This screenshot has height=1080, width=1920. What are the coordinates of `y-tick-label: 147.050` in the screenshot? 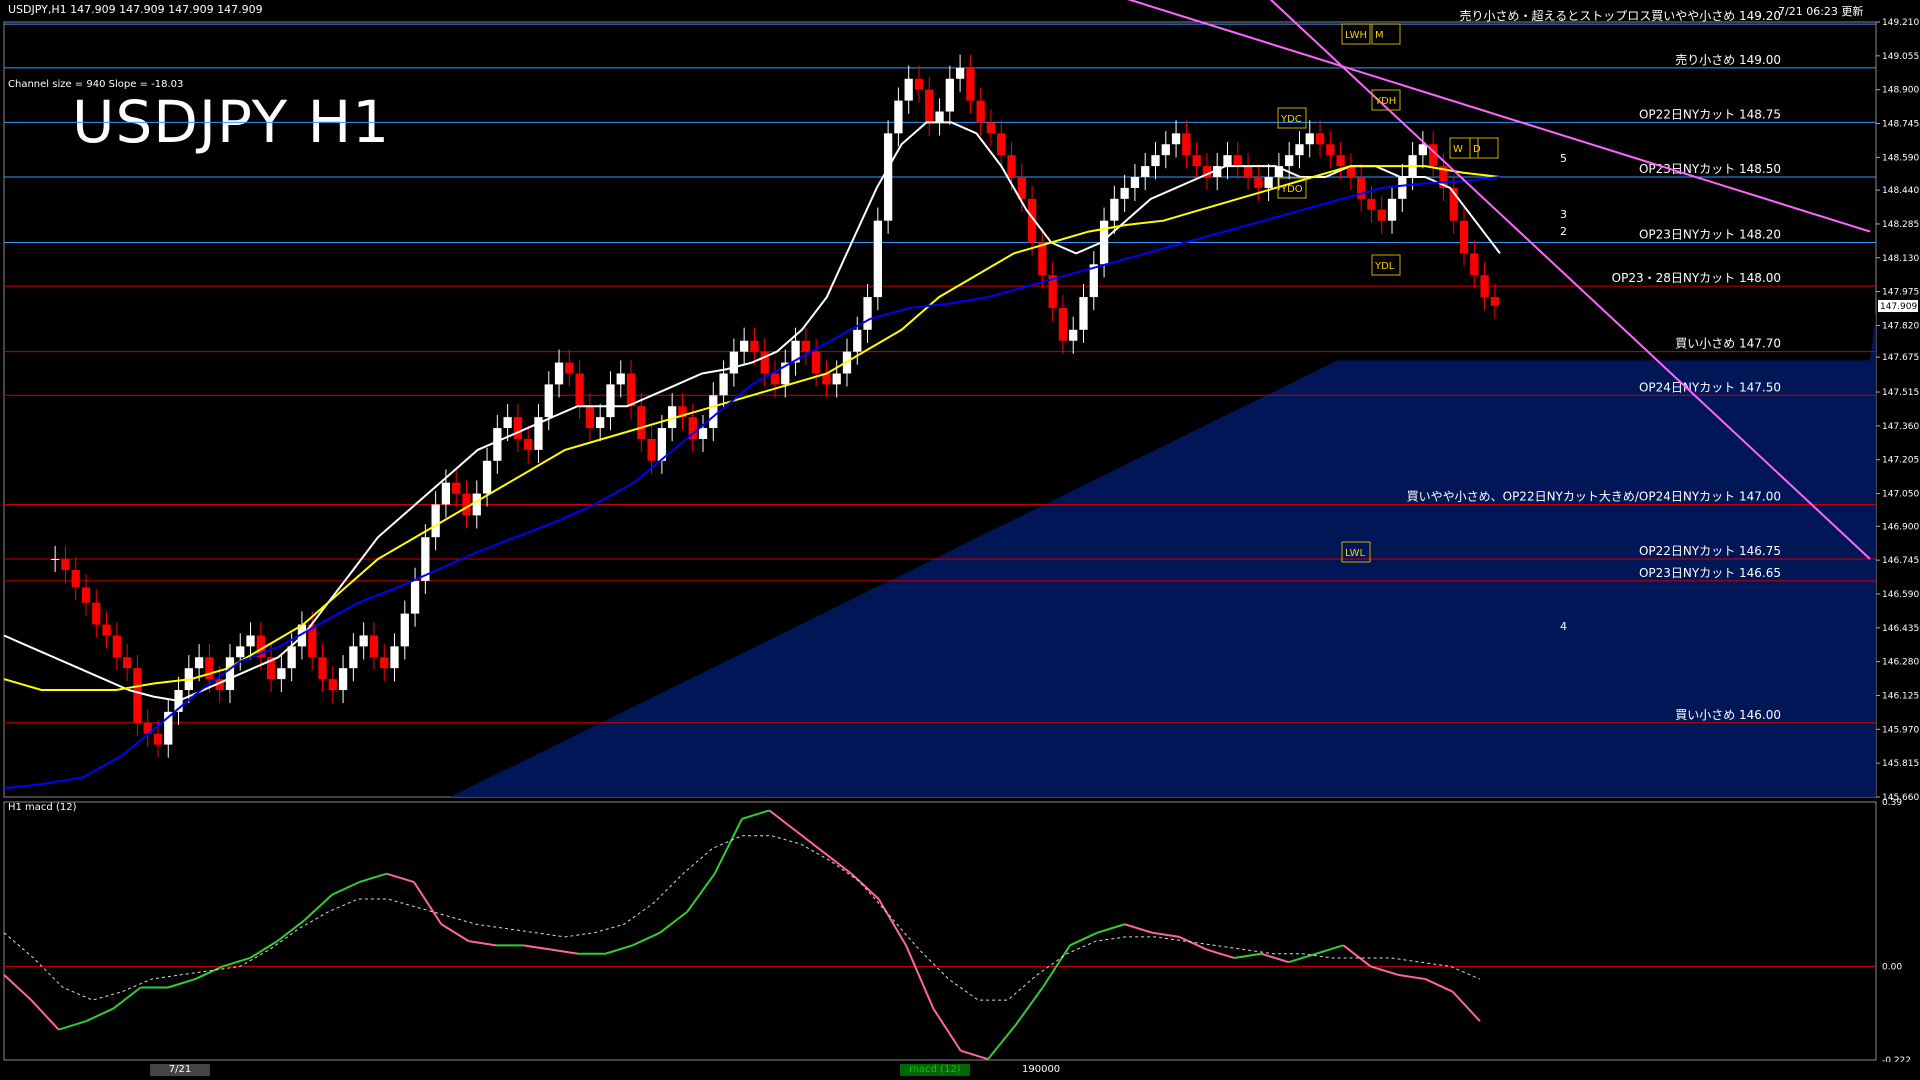 It's located at (1900, 495).